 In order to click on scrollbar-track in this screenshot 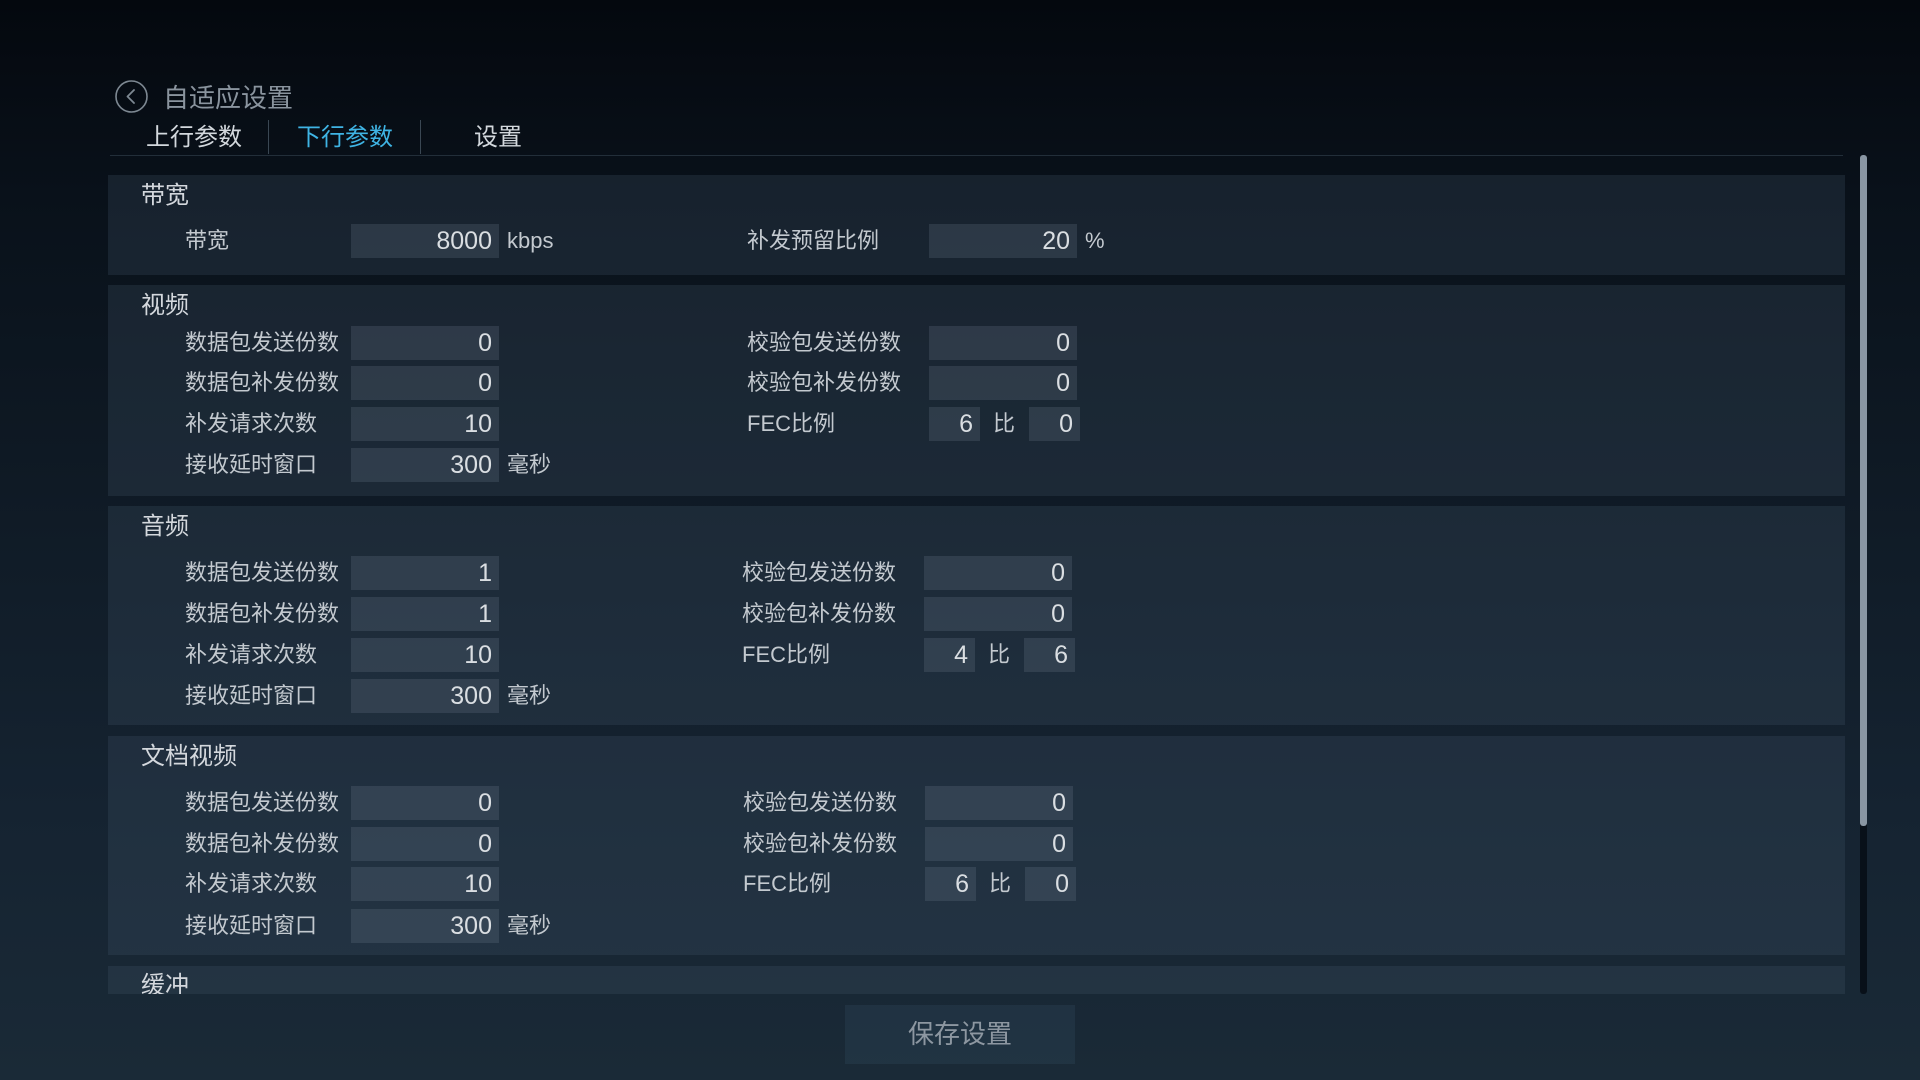, I will do `click(1863, 574)`.